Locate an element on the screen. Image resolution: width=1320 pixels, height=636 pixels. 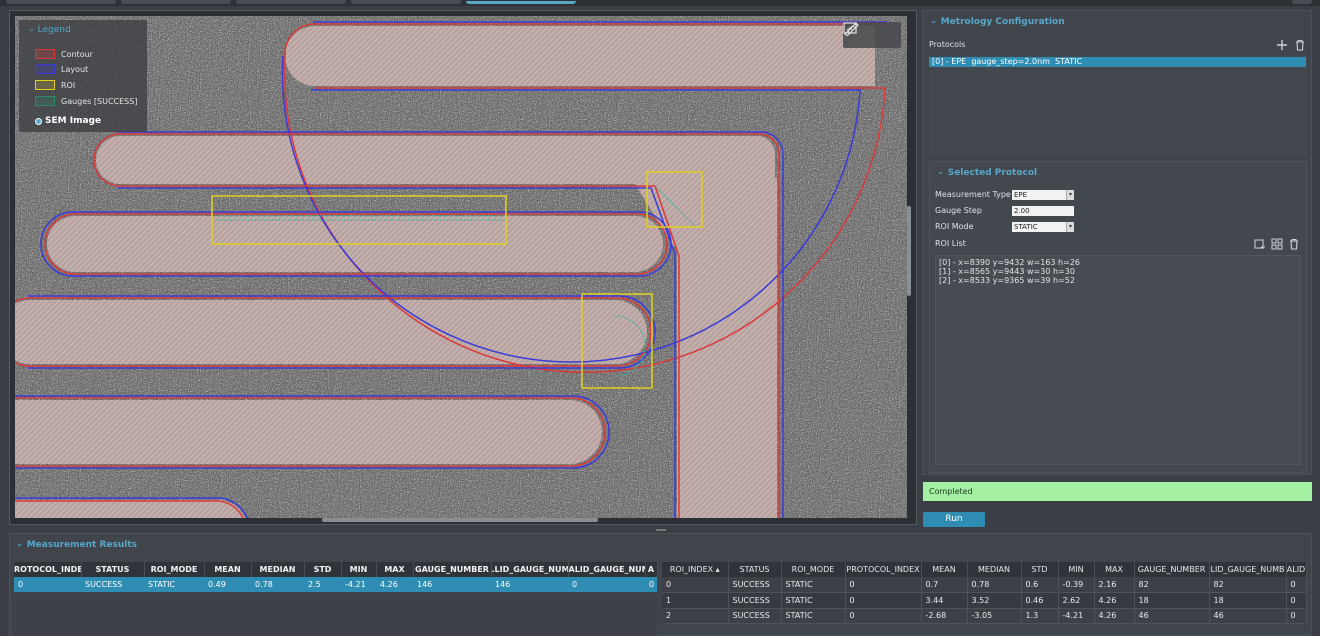
legend-title: Legend is located at coordinates (54, 30).